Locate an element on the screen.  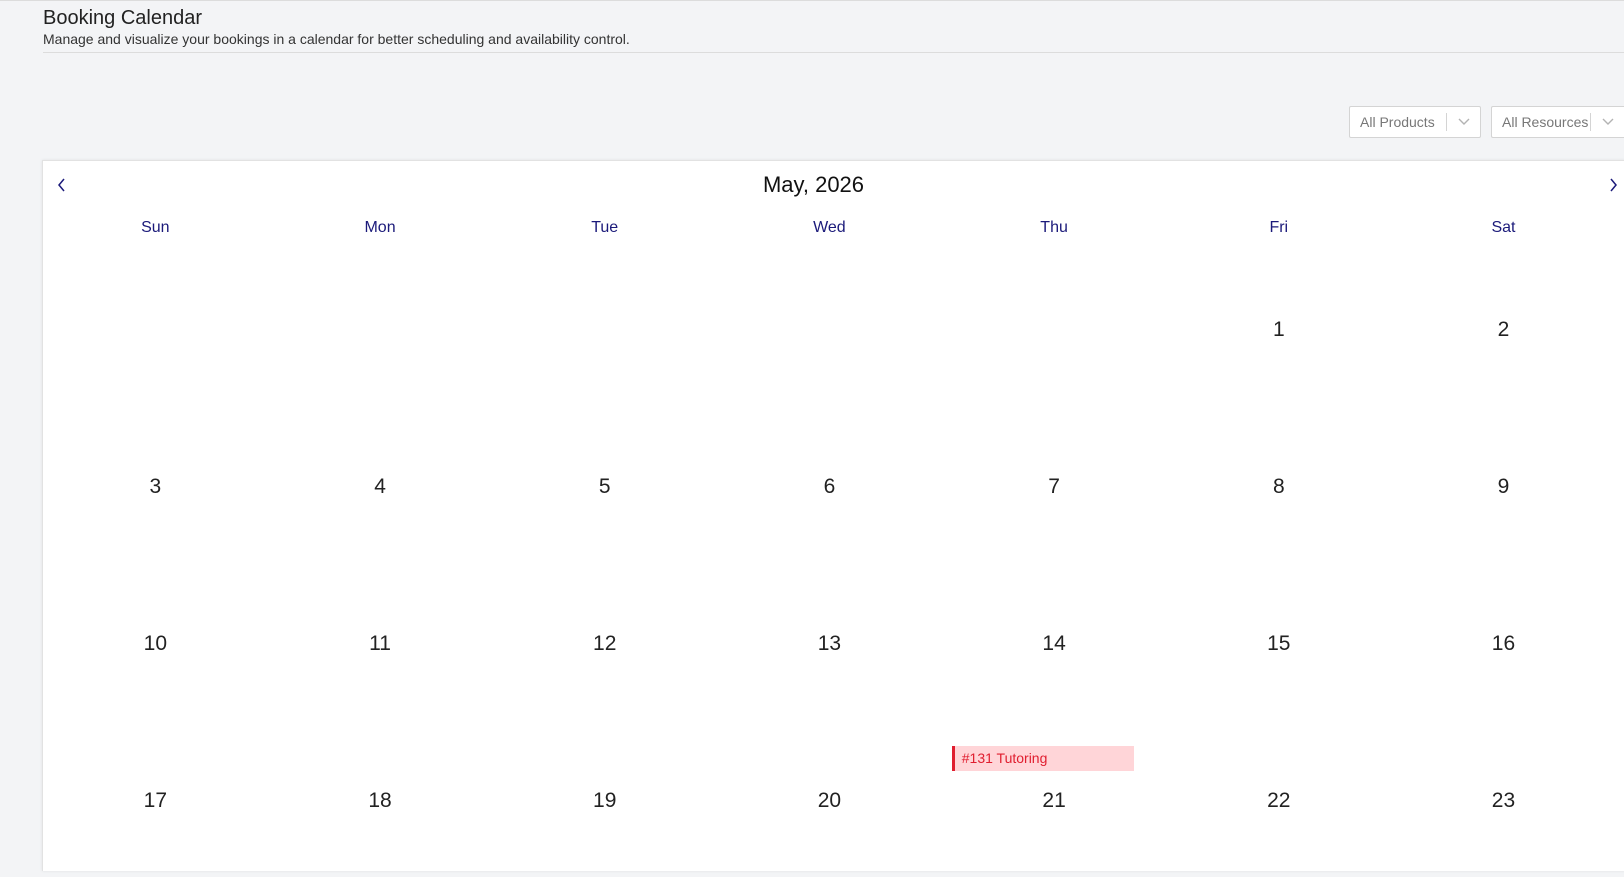
calendar-day: 17 is located at coordinates (155, 798).